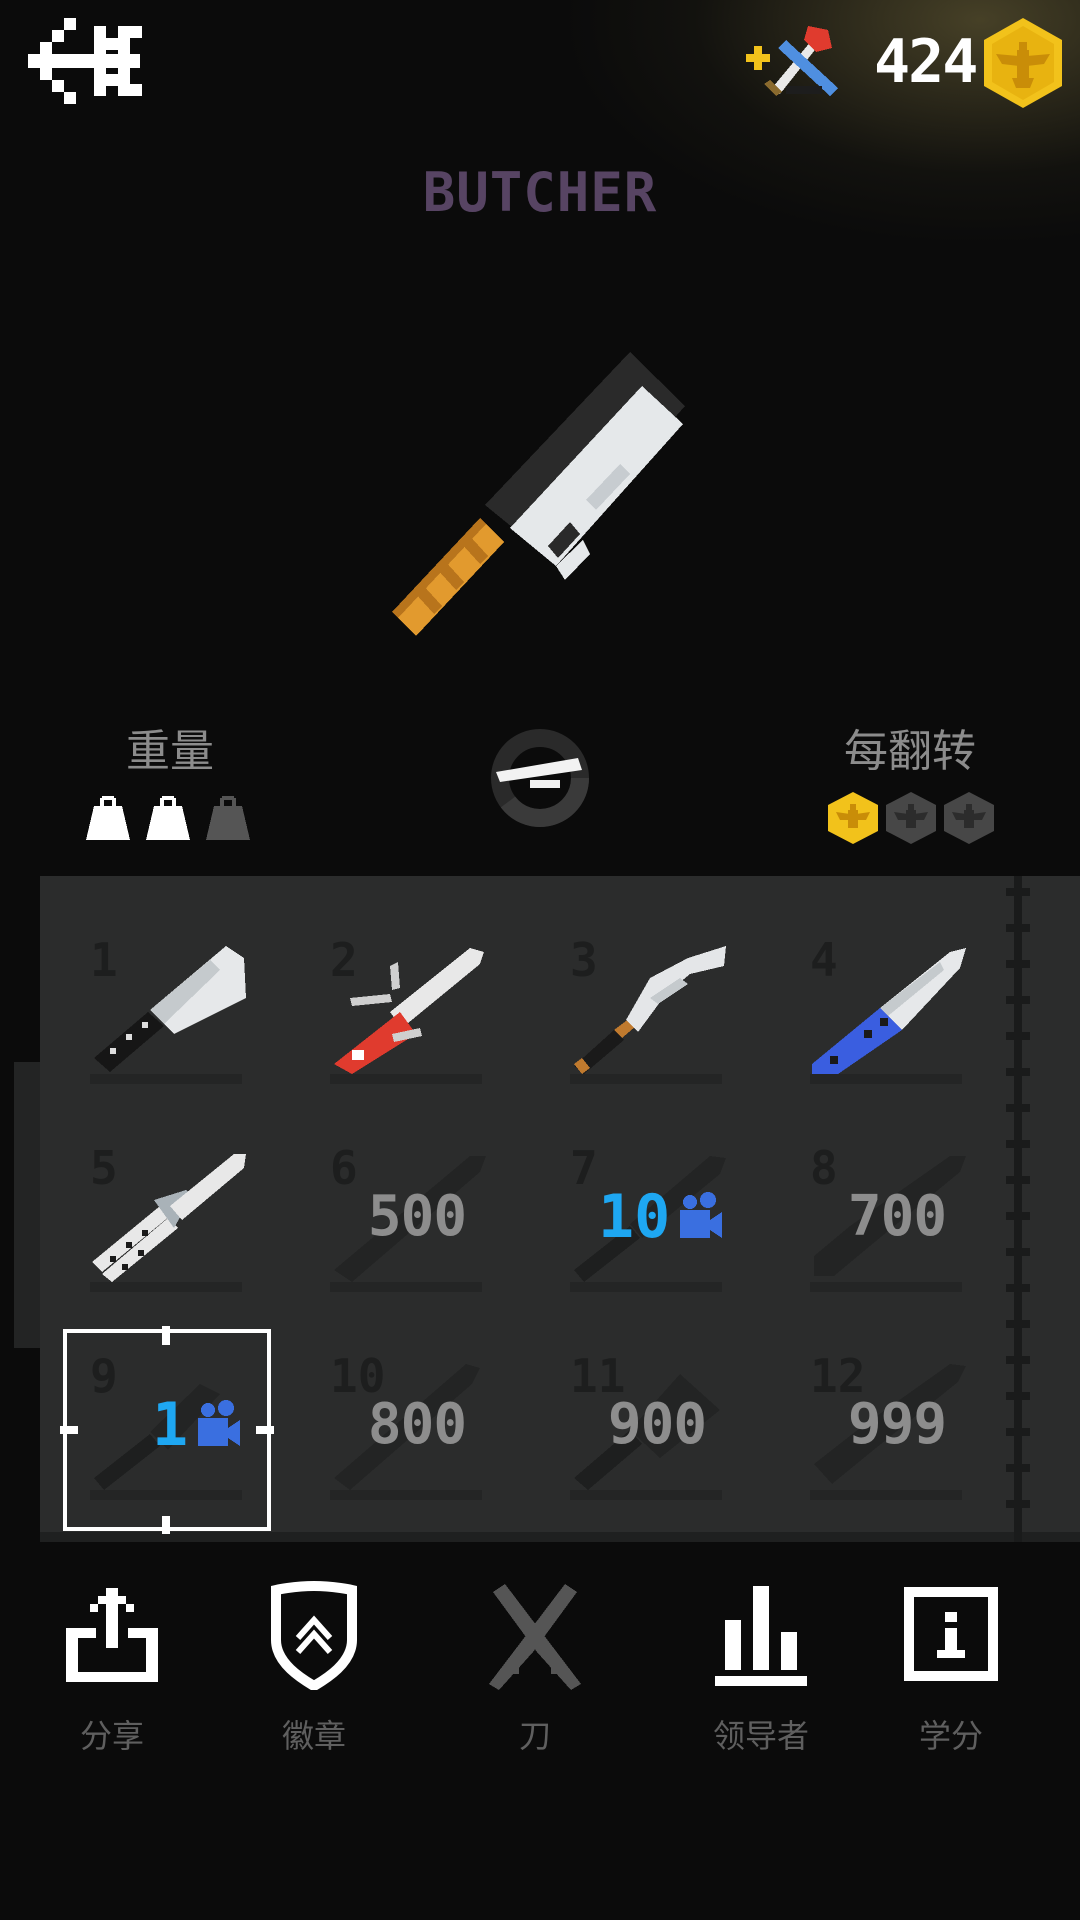 The height and width of the screenshot is (1920, 1080). I want to click on swiss-army-knife-image, so click(409, 1011).